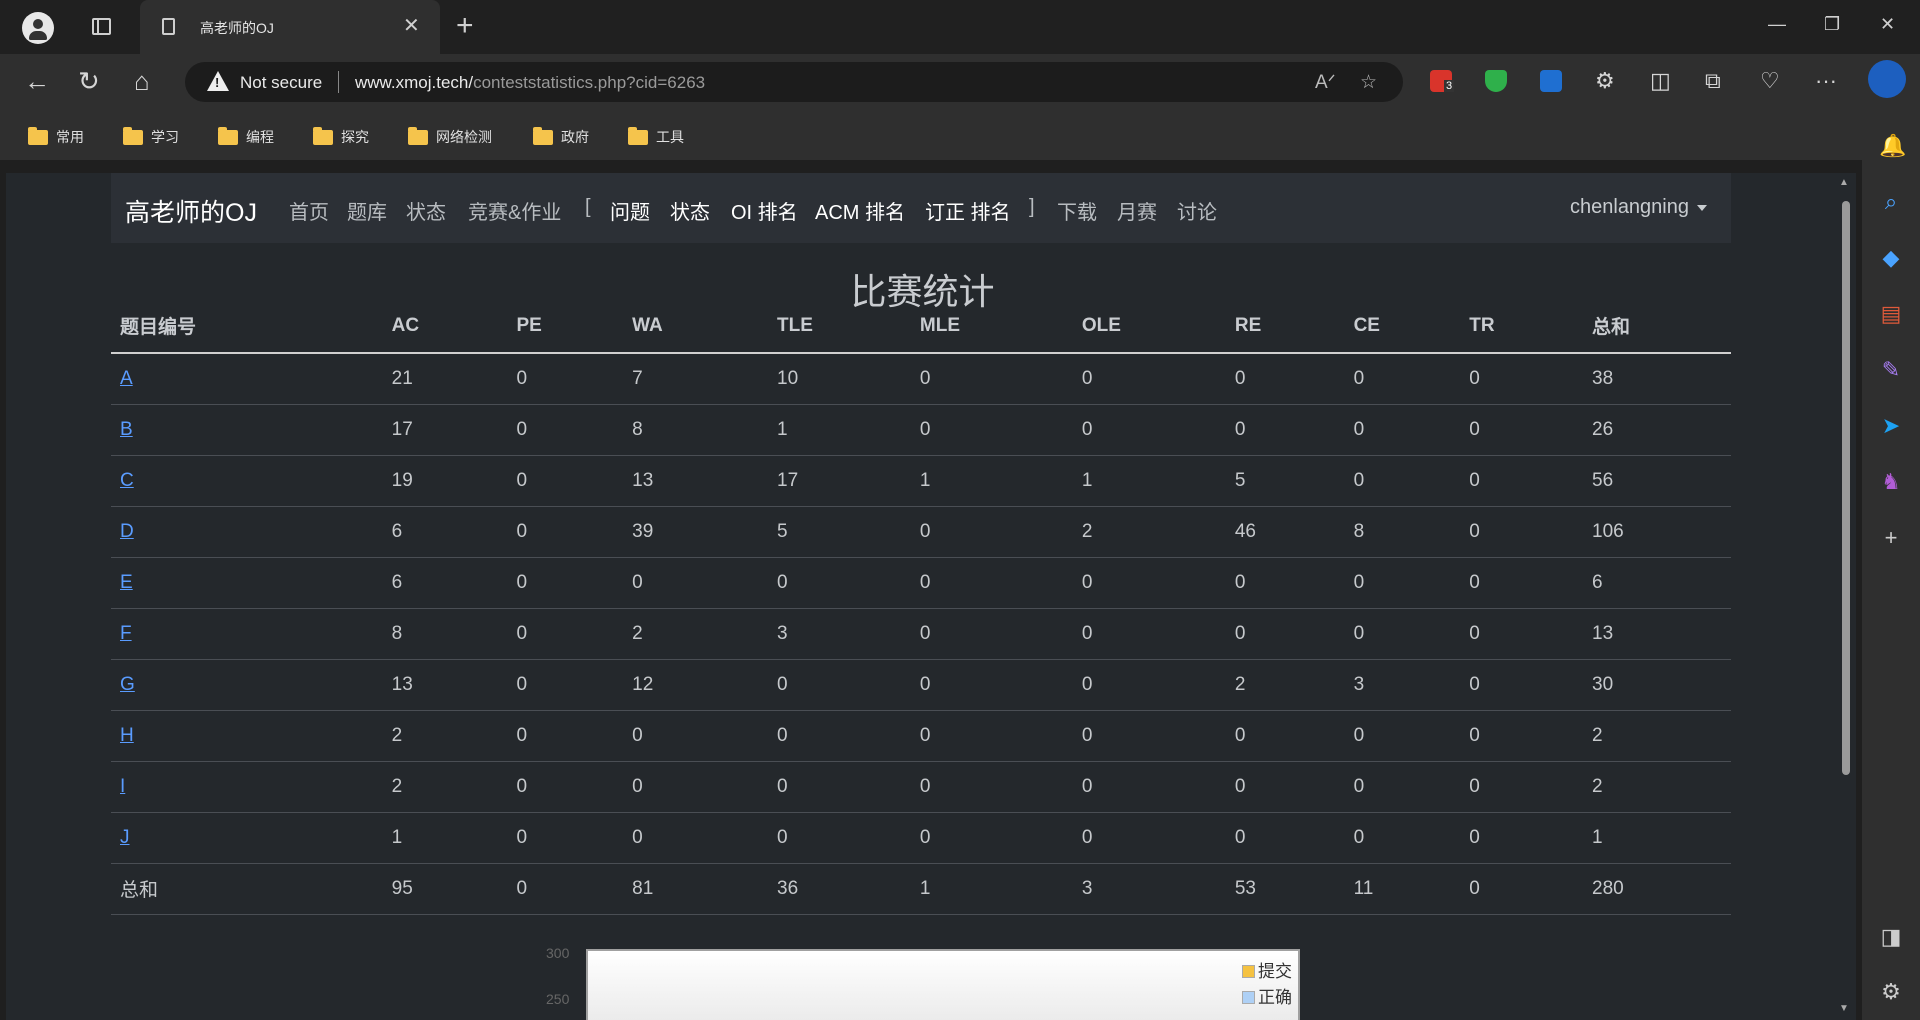 This screenshot has height=1020, width=1920. I want to click on not-secure-label: Not secure, so click(281, 83).